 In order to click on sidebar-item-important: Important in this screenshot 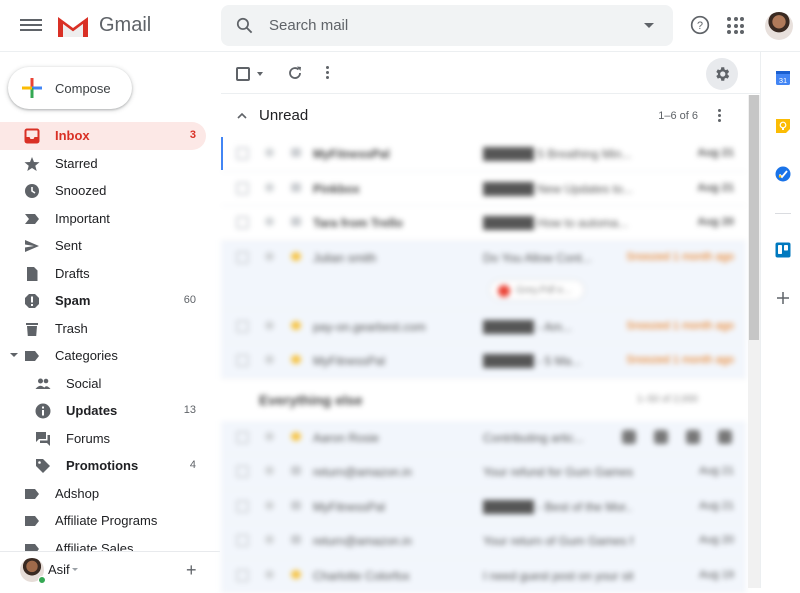, I will do `click(103, 219)`.